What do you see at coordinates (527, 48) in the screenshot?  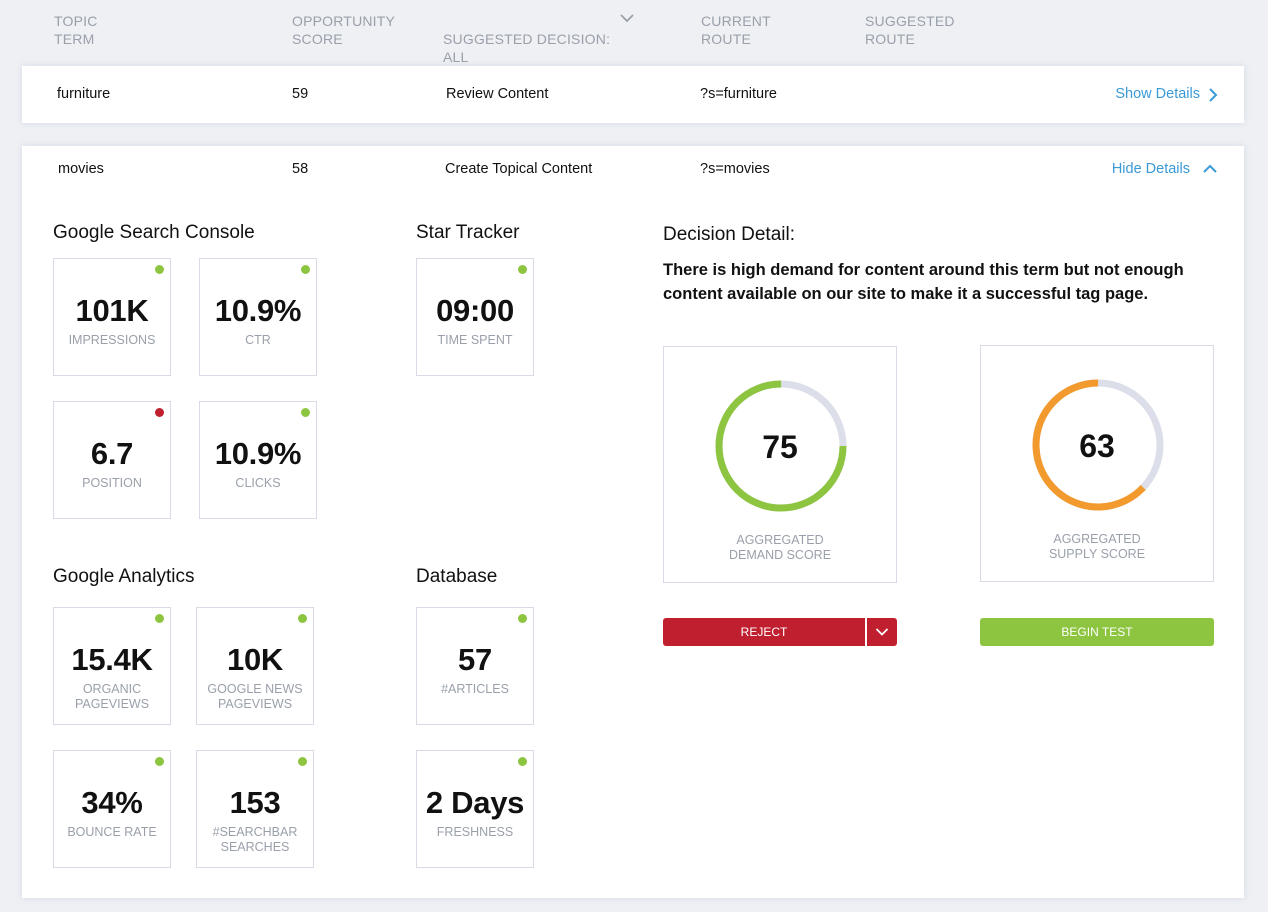 I see `header-suggested-decision: Suggested Decision: All` at bounding box center [527, 48].